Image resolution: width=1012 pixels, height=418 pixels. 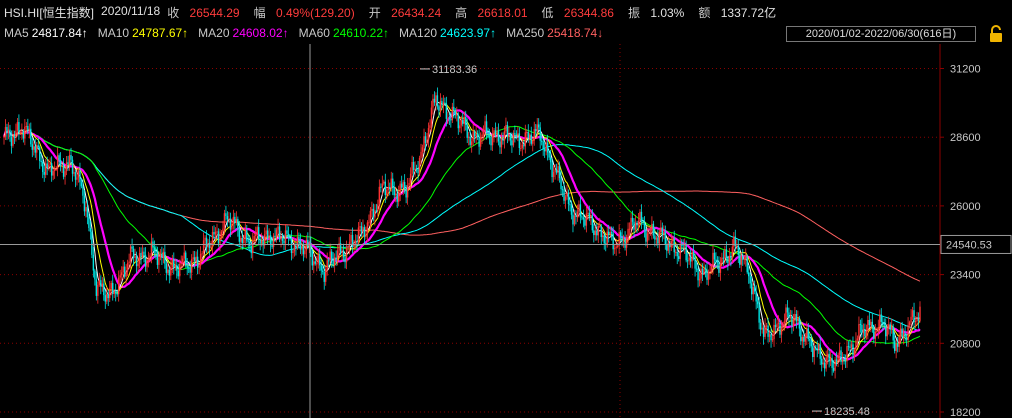 What do you see at coordinates (315, 13) in the screenshot?
I see `change-value: 0.49%(129.20)` at bounding box center [315, 13].